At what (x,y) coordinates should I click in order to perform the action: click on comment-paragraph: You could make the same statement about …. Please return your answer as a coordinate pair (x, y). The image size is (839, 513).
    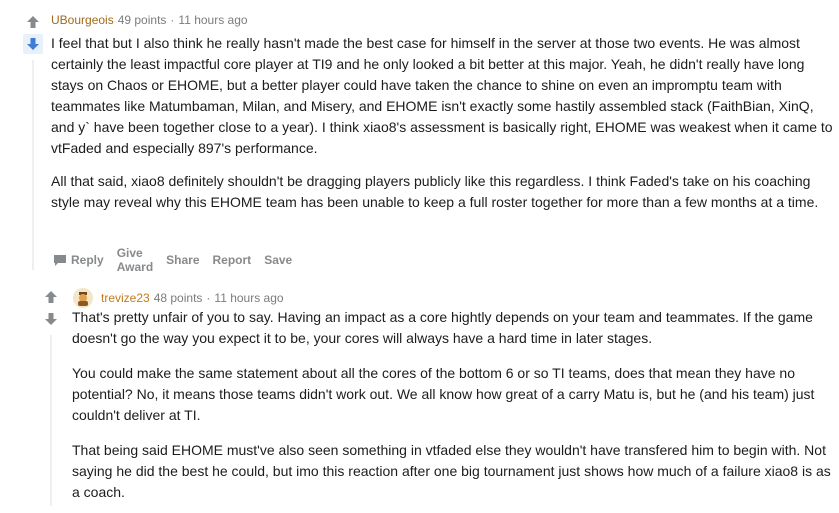
    Looking at the image, I should click on (443, 394).